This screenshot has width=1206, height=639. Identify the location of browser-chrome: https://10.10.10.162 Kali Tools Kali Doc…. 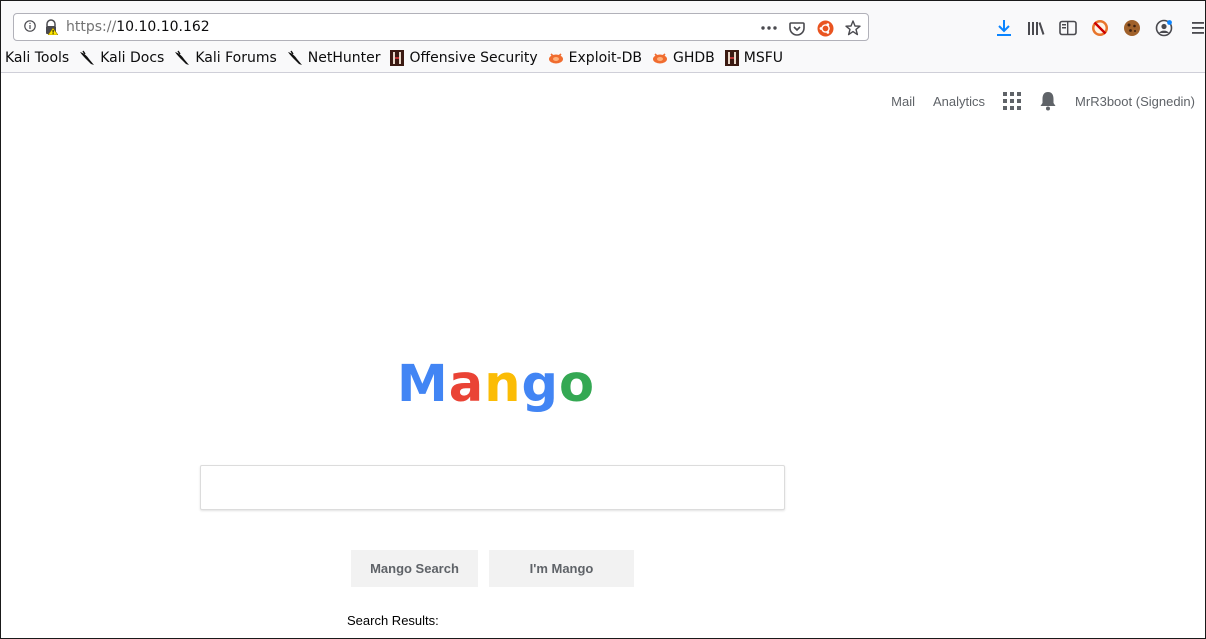
(603, 37).